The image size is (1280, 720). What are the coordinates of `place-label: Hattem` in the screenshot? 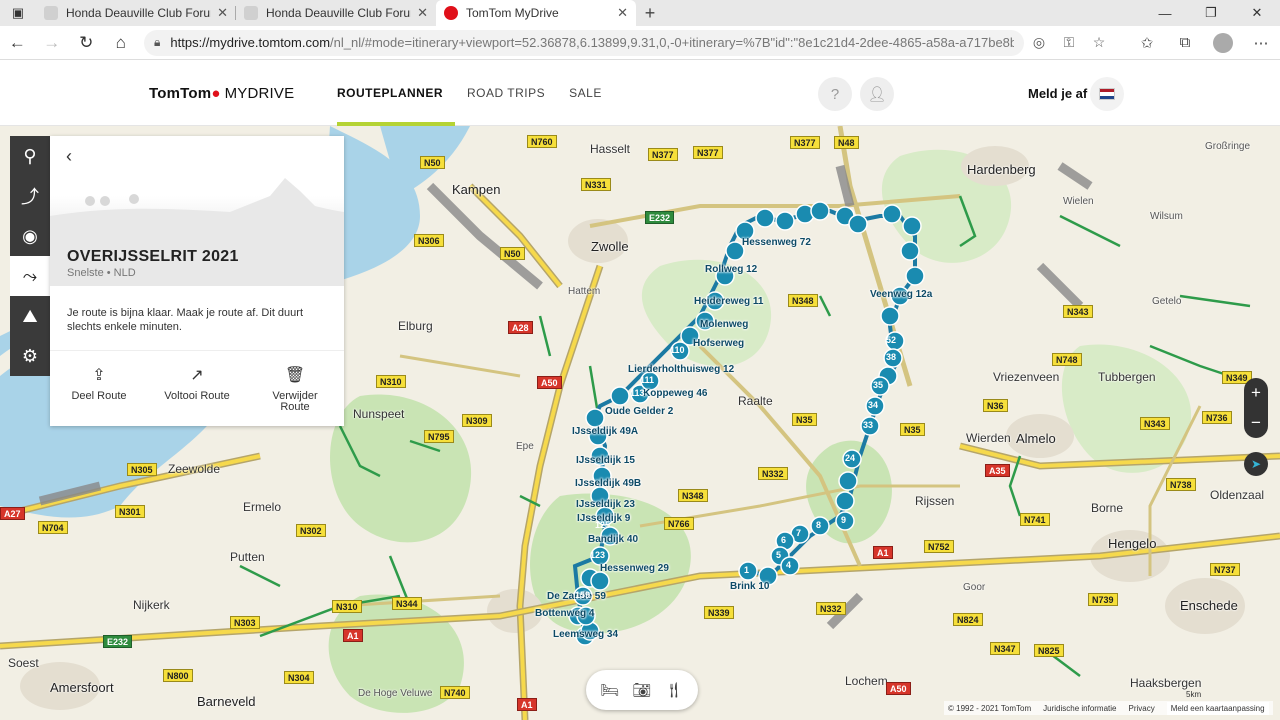 It's located at (584, 291).